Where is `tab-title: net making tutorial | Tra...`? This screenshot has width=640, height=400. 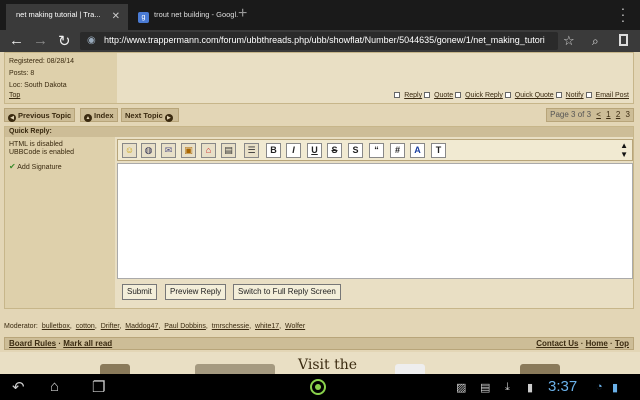 tab-title: net making tutorial | Tra... is located at coordinates (58, 14).